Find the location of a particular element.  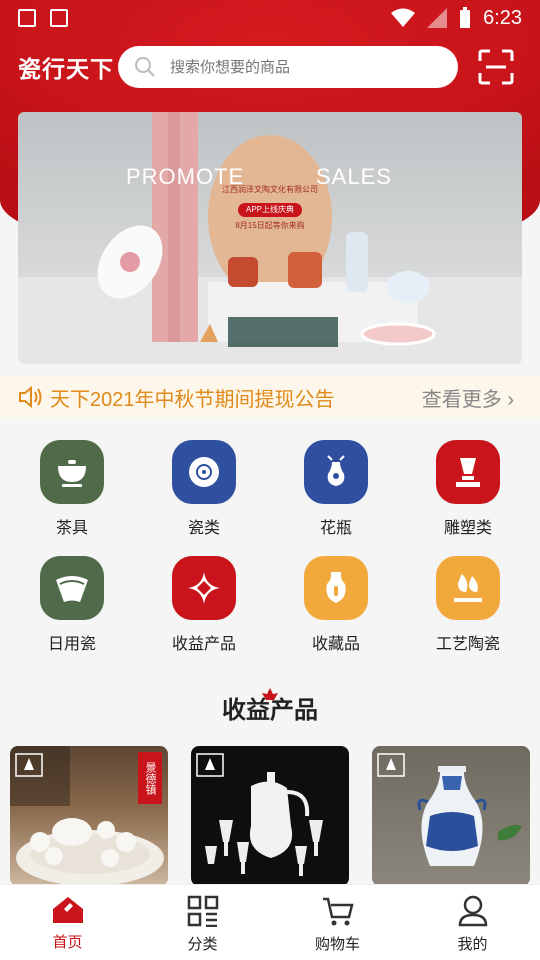

home-icon is located at coordinates (67, 910).